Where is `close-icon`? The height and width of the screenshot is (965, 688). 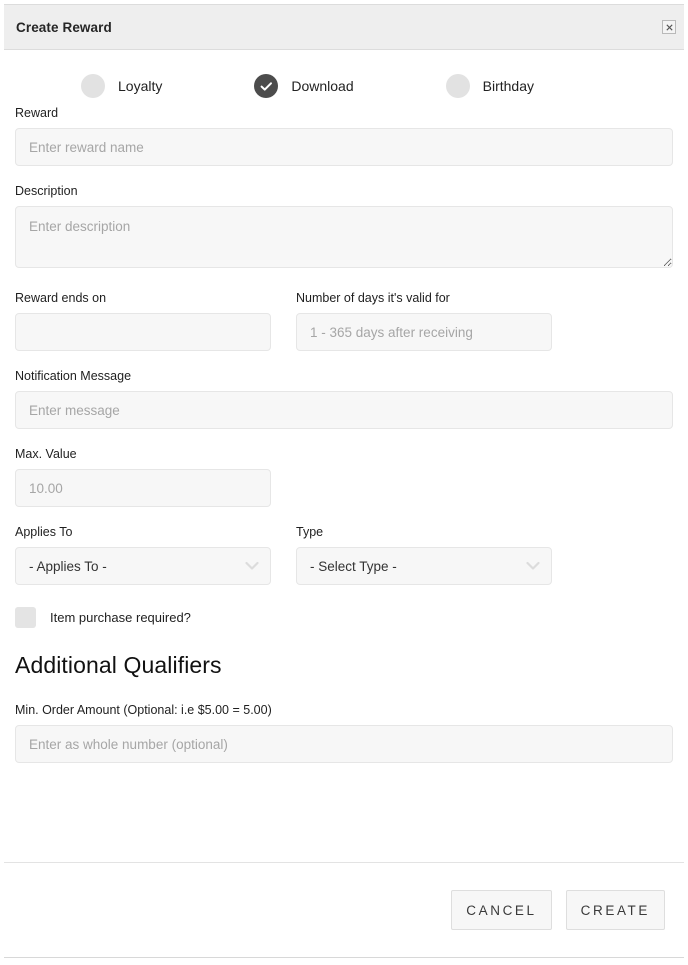
close-icon is located at coordinates (669, 27).